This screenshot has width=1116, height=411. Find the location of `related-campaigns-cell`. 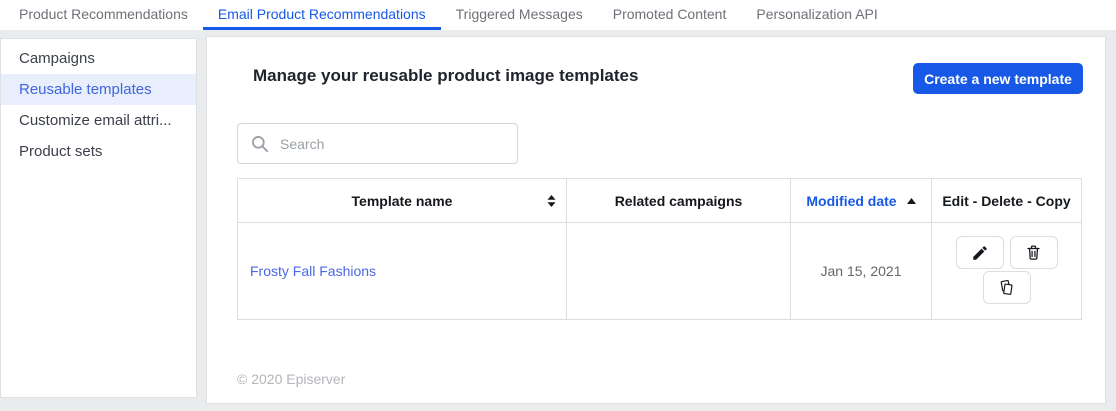

related-campaigns-cell is located at coordinates (679, 271).